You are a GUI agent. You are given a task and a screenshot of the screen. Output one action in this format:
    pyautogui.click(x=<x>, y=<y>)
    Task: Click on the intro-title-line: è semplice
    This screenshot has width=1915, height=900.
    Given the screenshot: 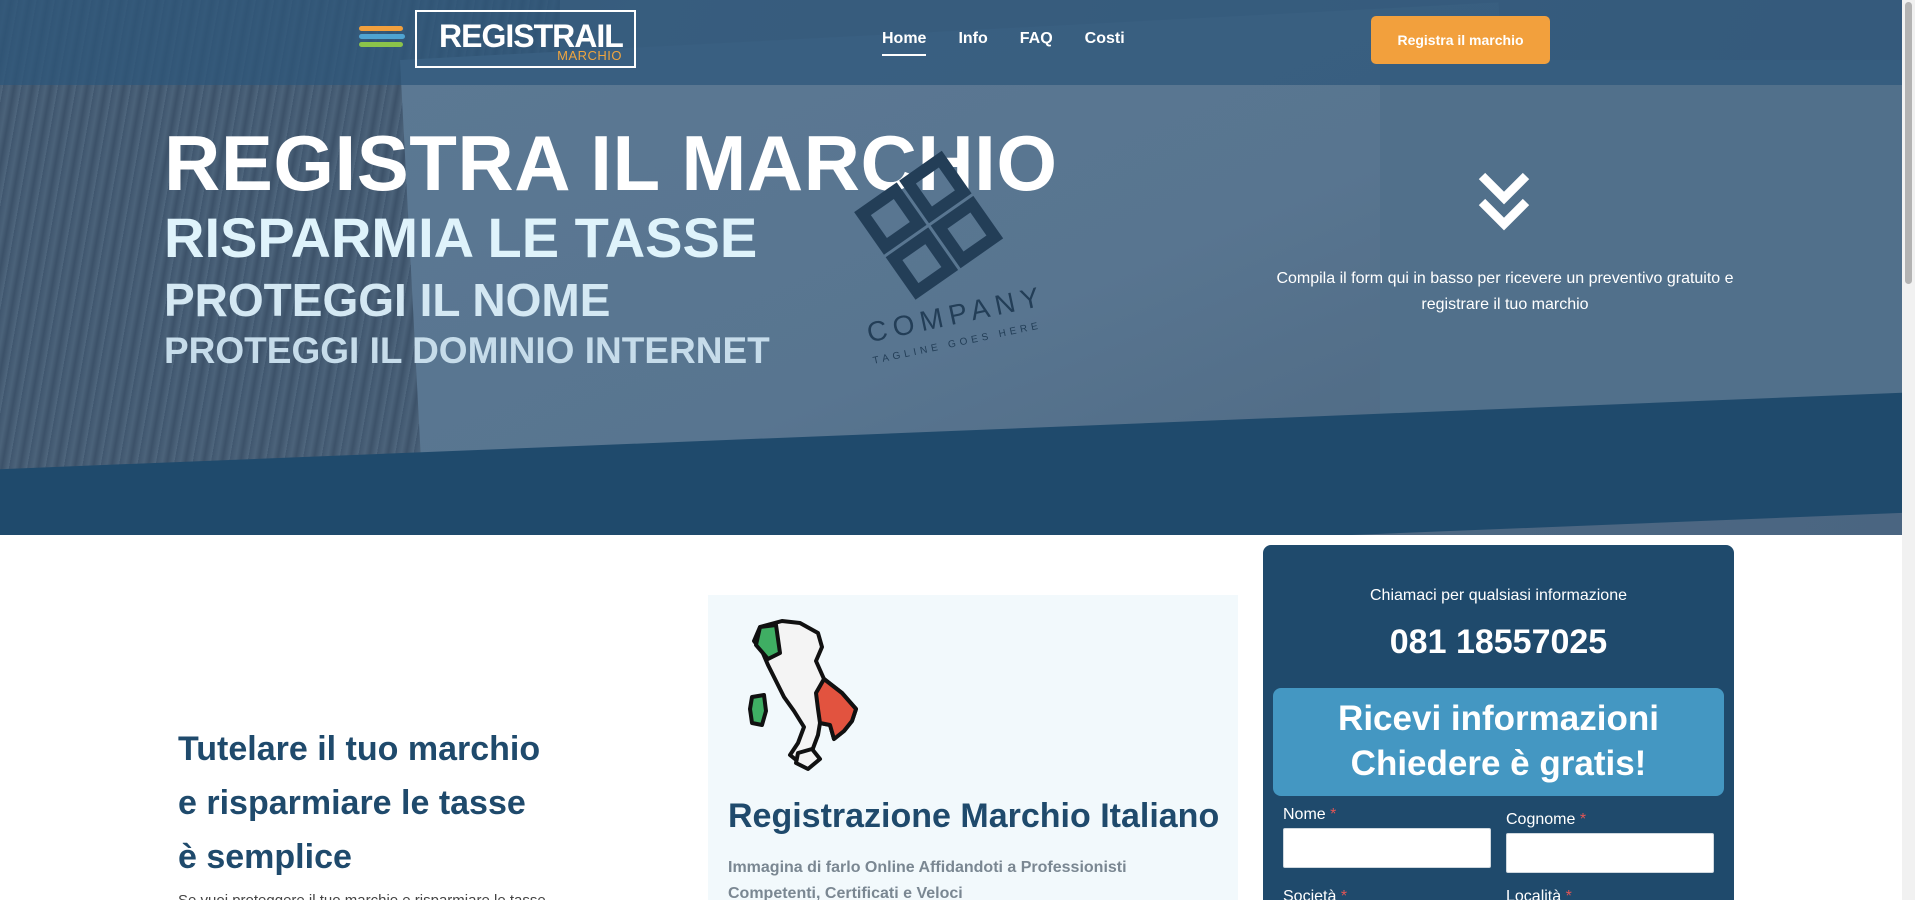 What is the action you would take?
    pyautogui.click(x=265, y=857)
    